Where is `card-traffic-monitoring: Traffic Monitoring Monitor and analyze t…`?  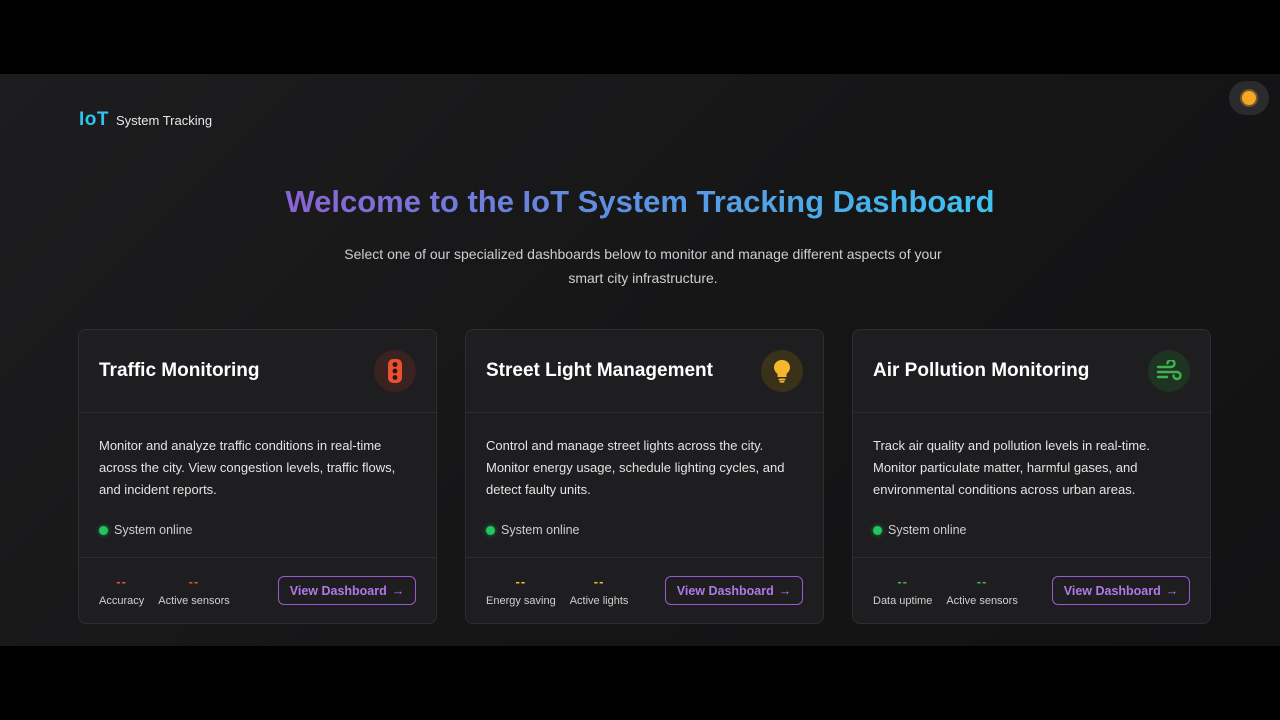
card-traffic-monitoring: Traffic Monitoring Monitor and analyze t… is located at coordinates (257, 476).